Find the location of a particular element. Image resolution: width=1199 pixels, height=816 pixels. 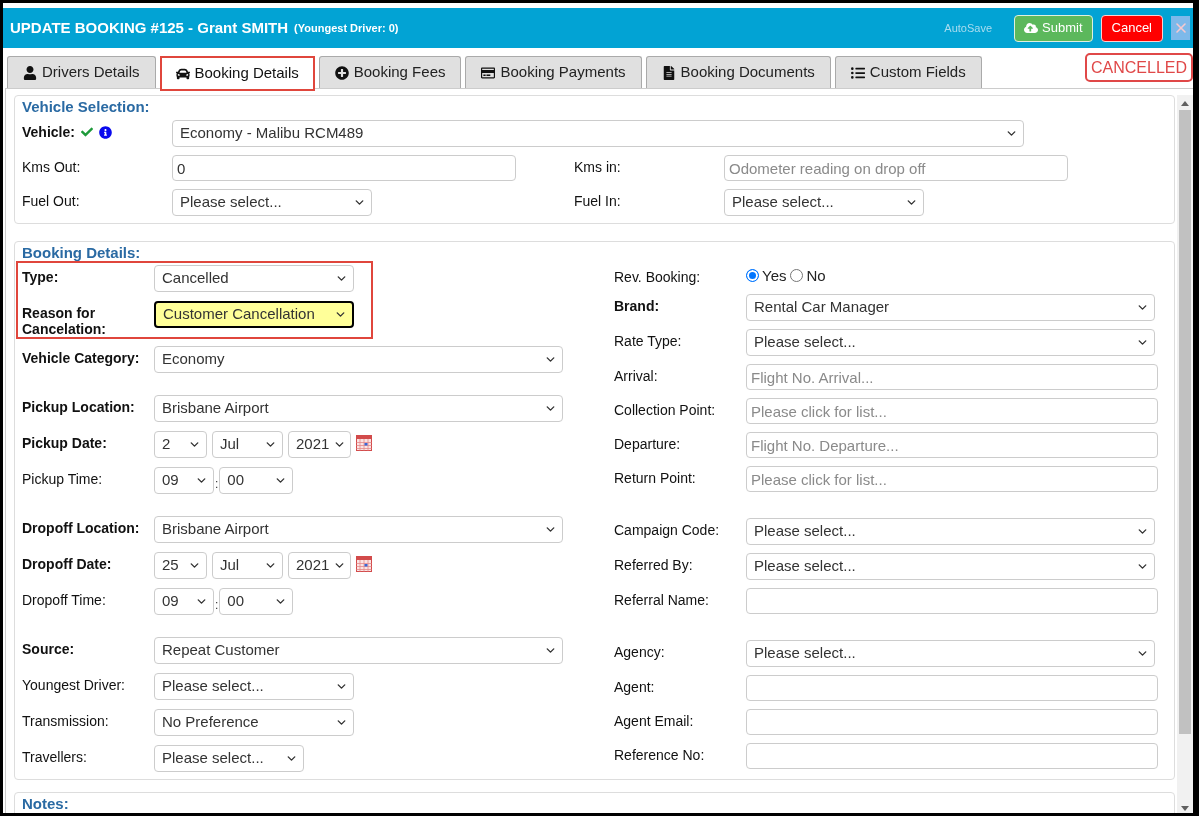

field-label: Type: is located at coordinates (40, 277).